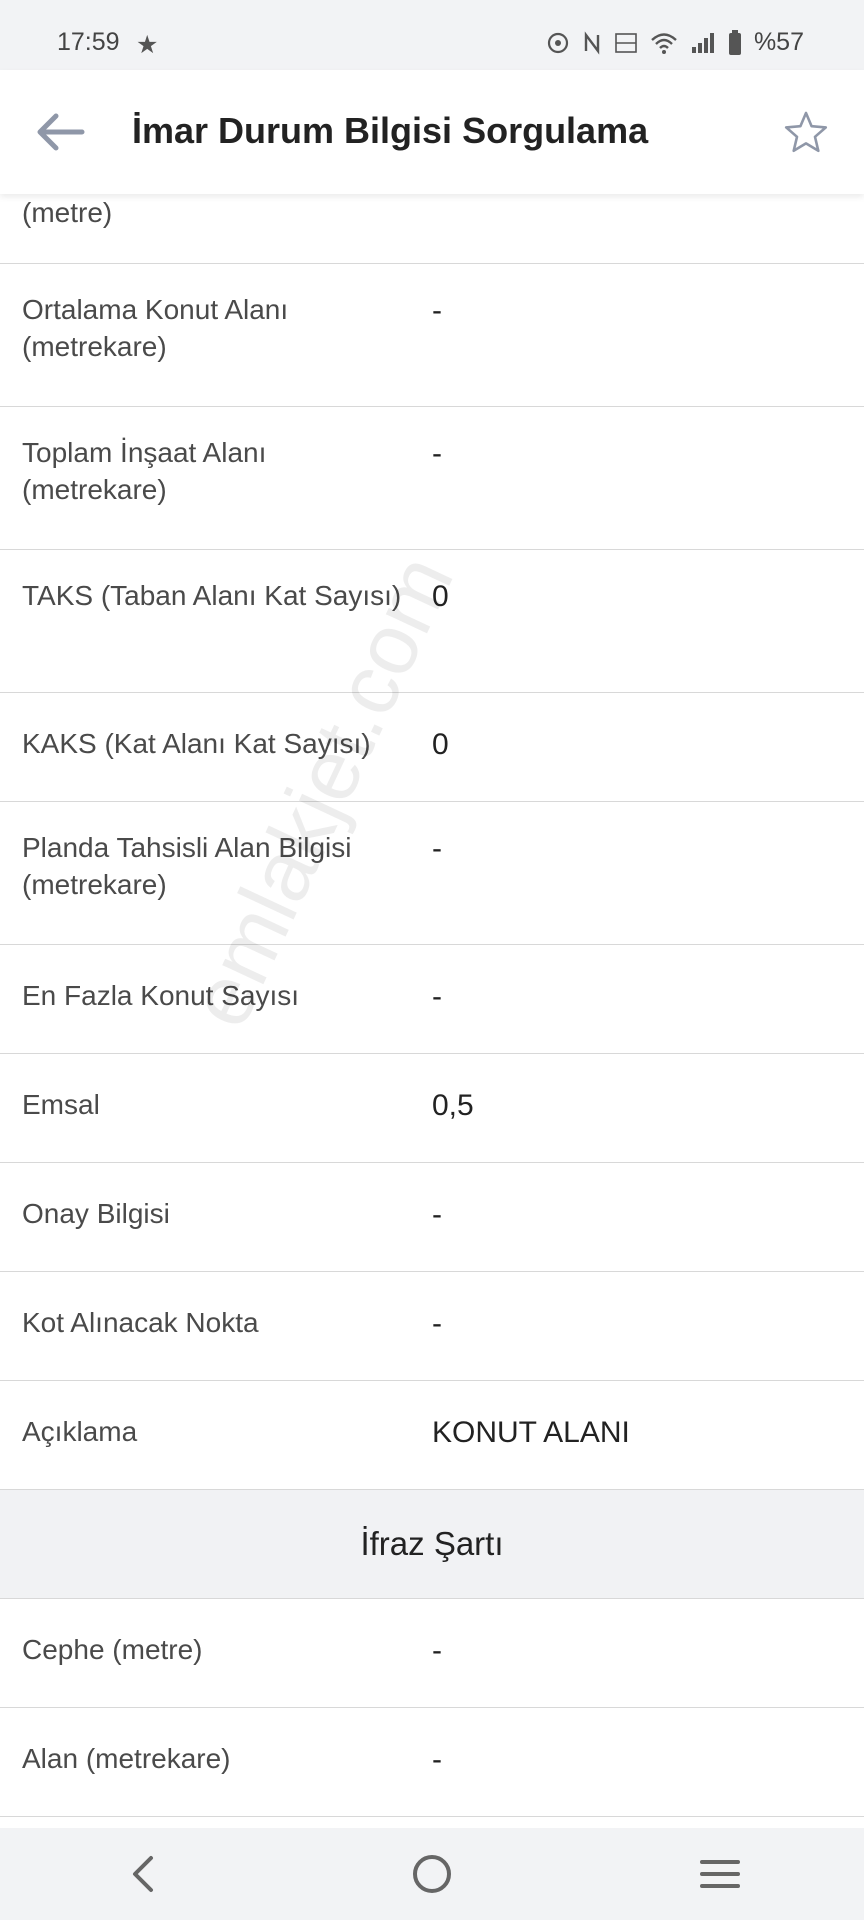 The image size is (864, 1920). I want to click on battery-percentage: %57, so click(778, 42).